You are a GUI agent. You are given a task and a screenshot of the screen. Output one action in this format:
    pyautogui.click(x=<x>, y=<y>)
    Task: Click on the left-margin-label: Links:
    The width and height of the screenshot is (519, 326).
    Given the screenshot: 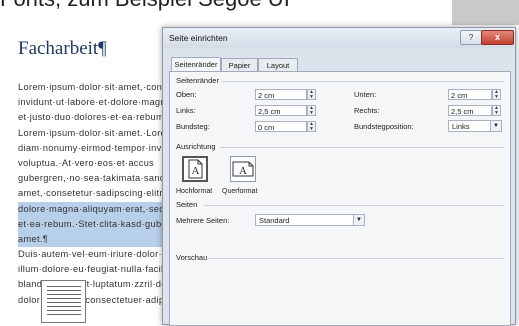 What is the action you would take?
    pyautogui.click(x=186, y=110)
    